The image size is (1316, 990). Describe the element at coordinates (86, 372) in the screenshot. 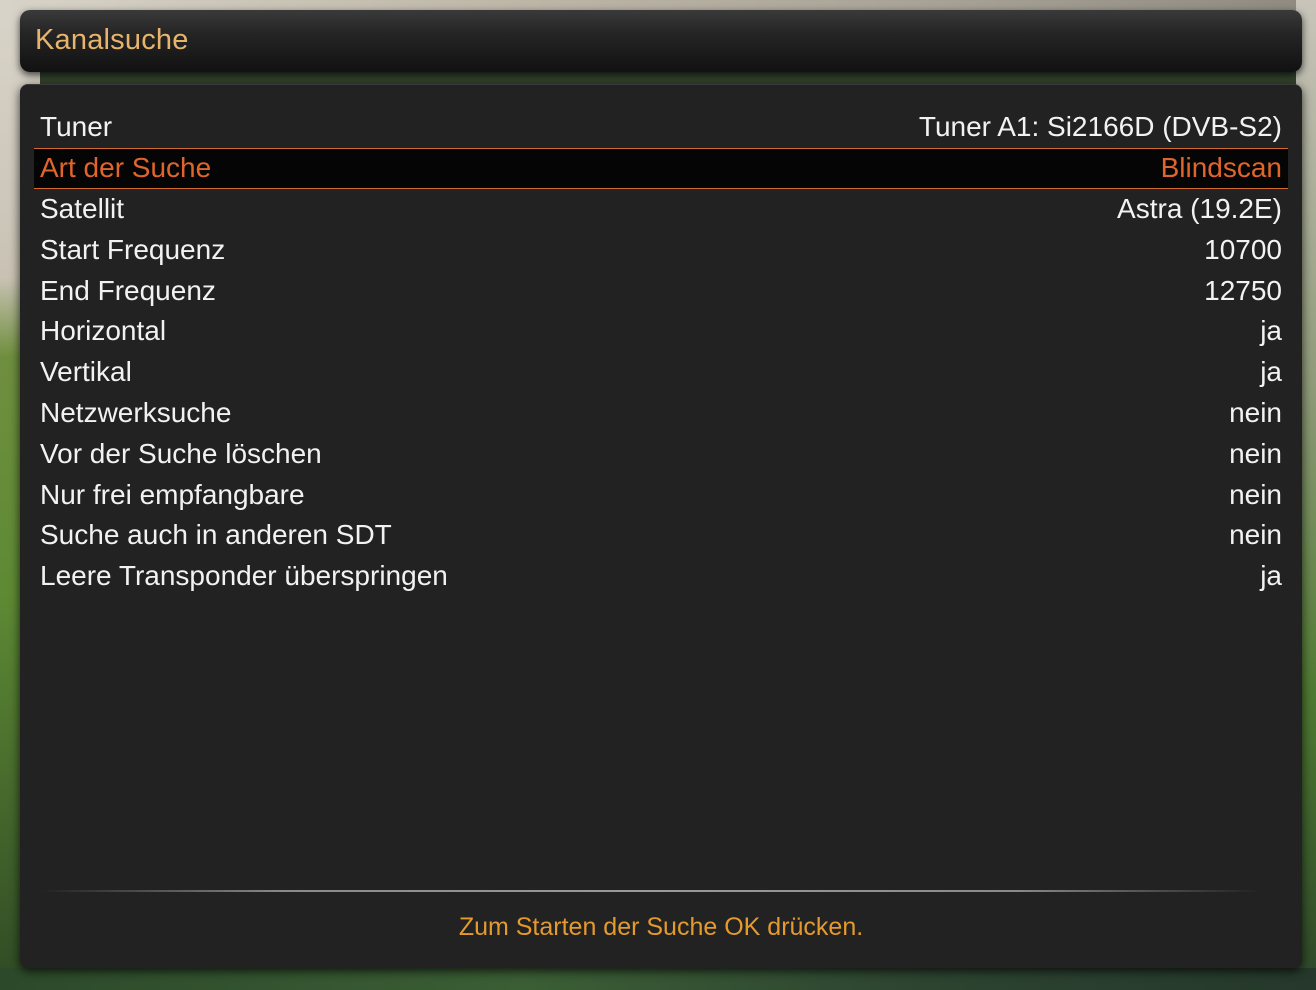

I see `setting-label: Vertikal` at that location.